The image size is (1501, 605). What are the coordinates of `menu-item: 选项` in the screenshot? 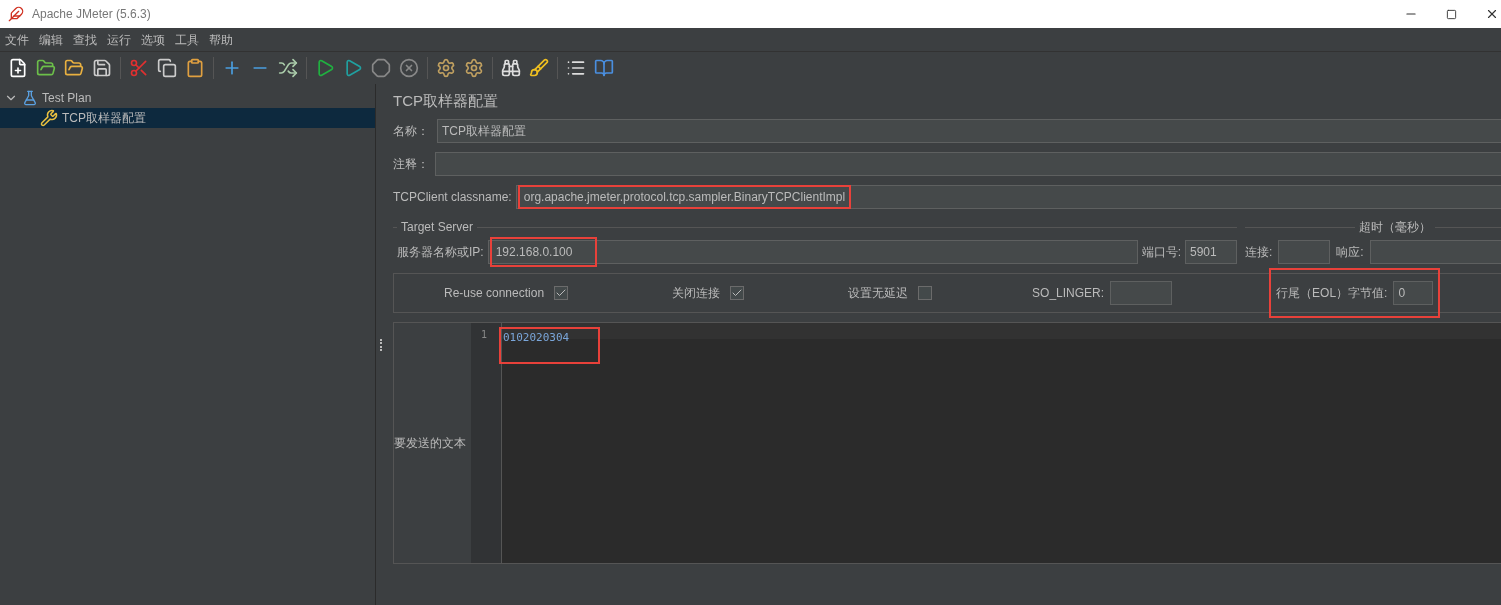 It's located at (153, 39).